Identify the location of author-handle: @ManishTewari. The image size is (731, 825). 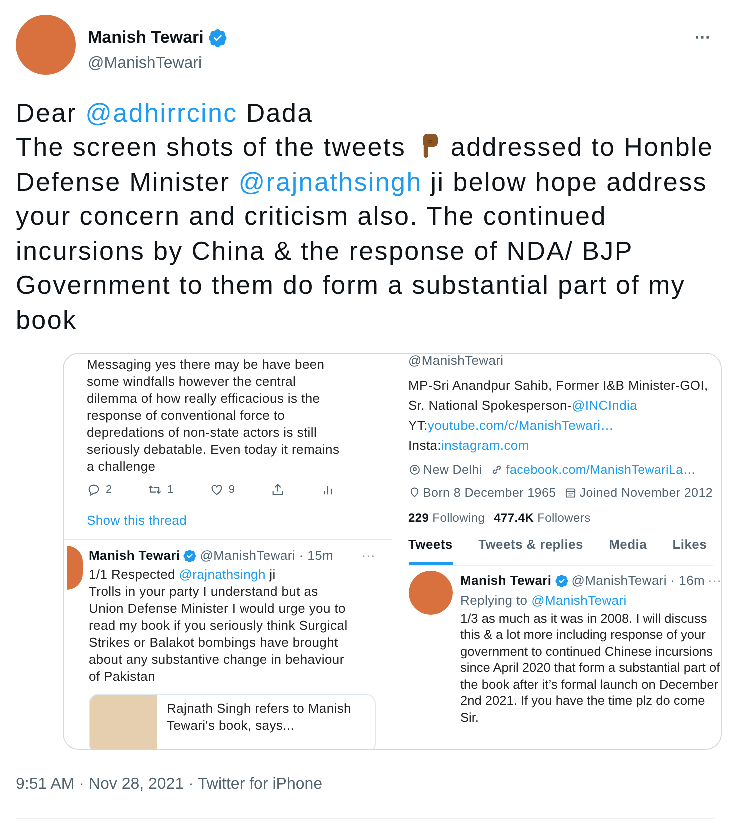
(392, 64).